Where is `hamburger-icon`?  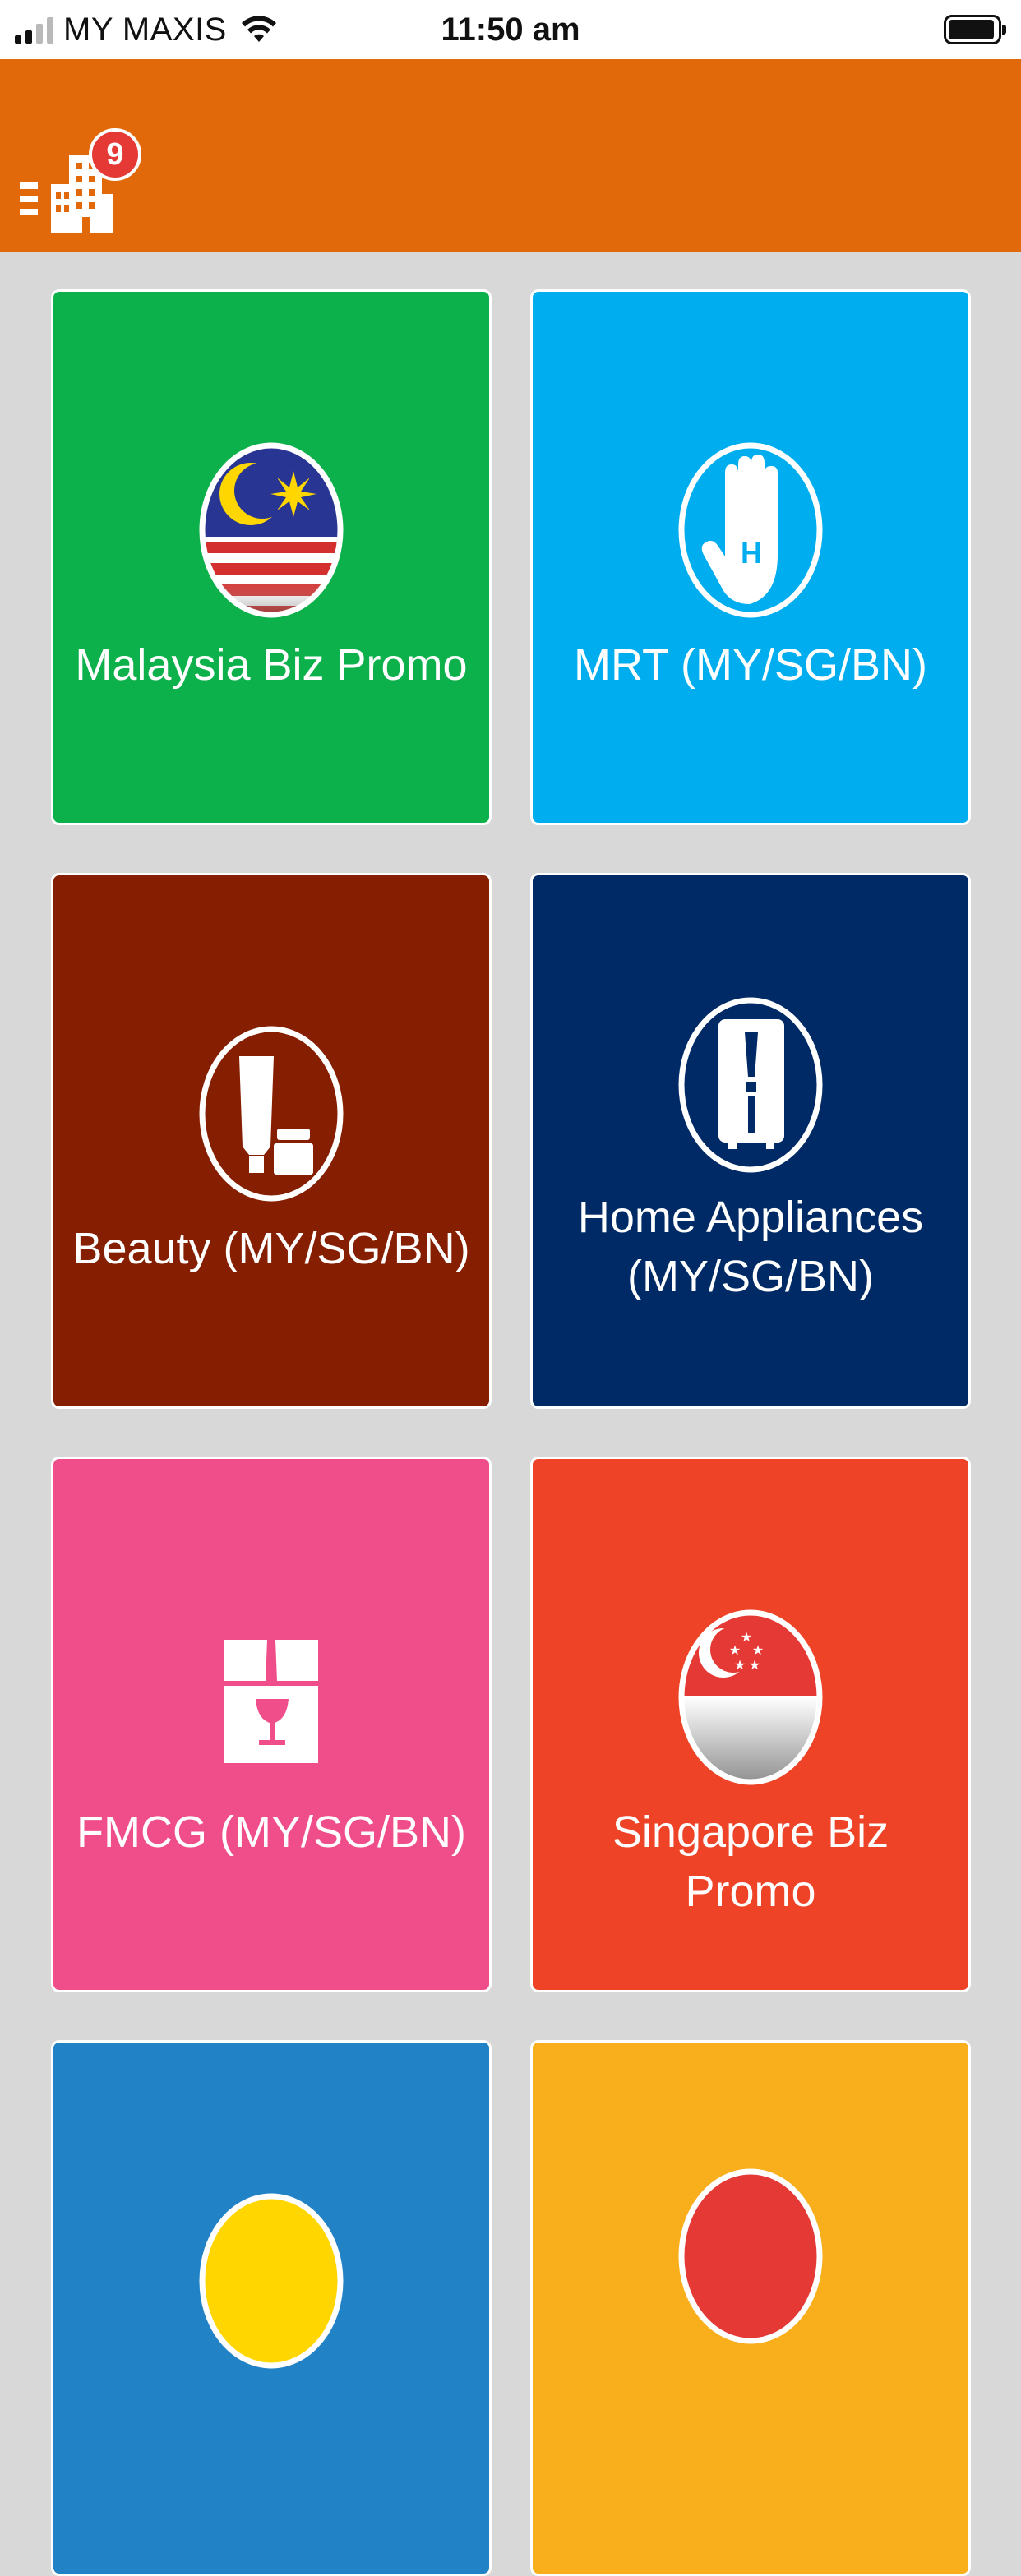
hamburger-icon is located at coordinates (29, 202).